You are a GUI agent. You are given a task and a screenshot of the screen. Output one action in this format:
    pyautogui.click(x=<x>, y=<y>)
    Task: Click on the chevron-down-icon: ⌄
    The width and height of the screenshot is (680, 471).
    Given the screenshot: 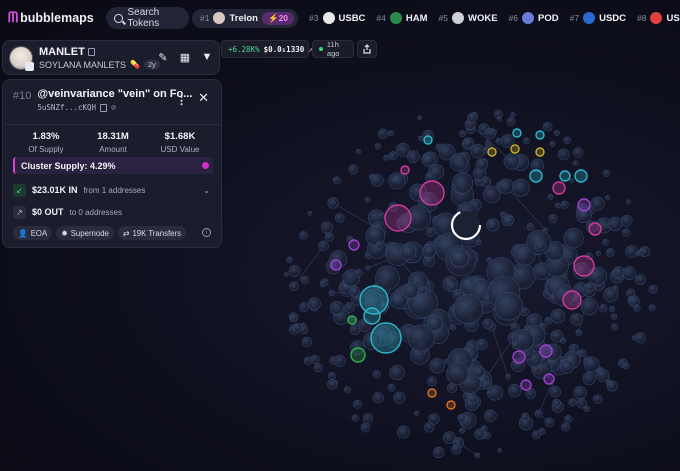 What is the action you would take?
    pyautogui.click(x=206, y=190)
    